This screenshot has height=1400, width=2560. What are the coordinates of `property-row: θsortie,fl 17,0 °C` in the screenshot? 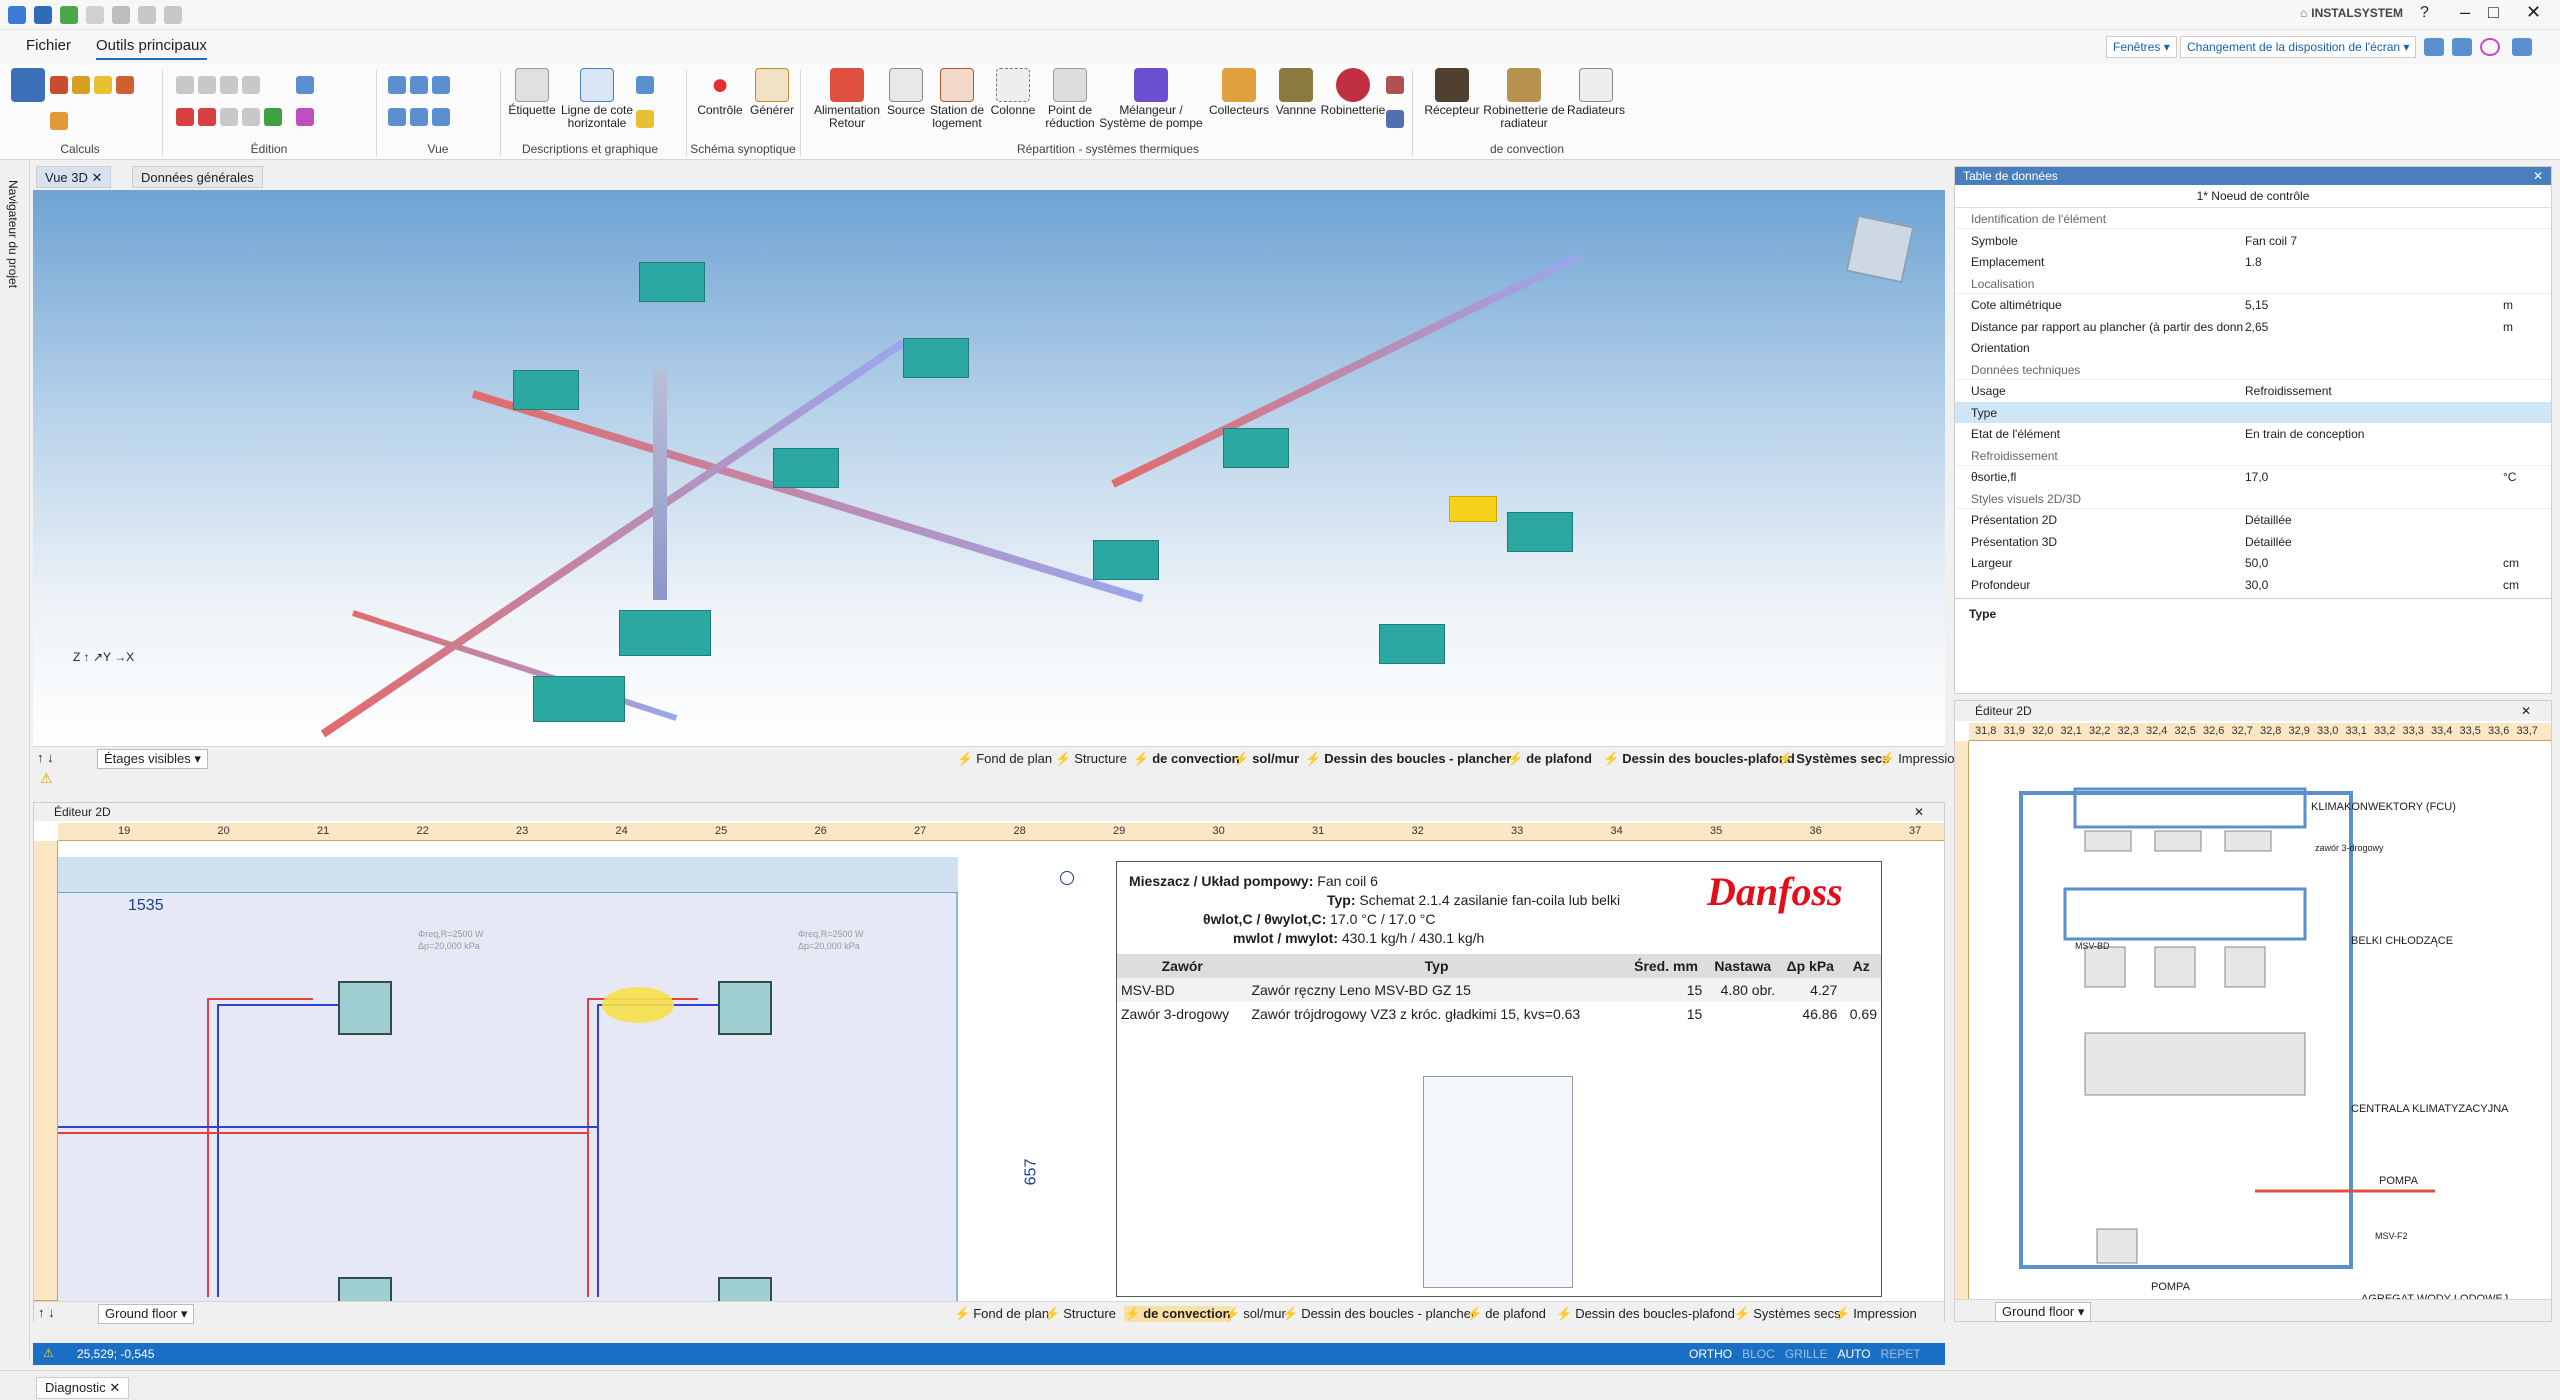 It's located at (2253, 476).